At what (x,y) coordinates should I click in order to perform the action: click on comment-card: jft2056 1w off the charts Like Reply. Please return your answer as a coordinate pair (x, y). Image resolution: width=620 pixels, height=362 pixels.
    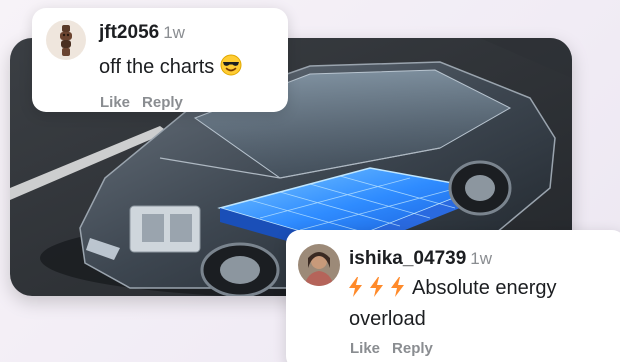
    Looking at the image, I should click on (160, 60).